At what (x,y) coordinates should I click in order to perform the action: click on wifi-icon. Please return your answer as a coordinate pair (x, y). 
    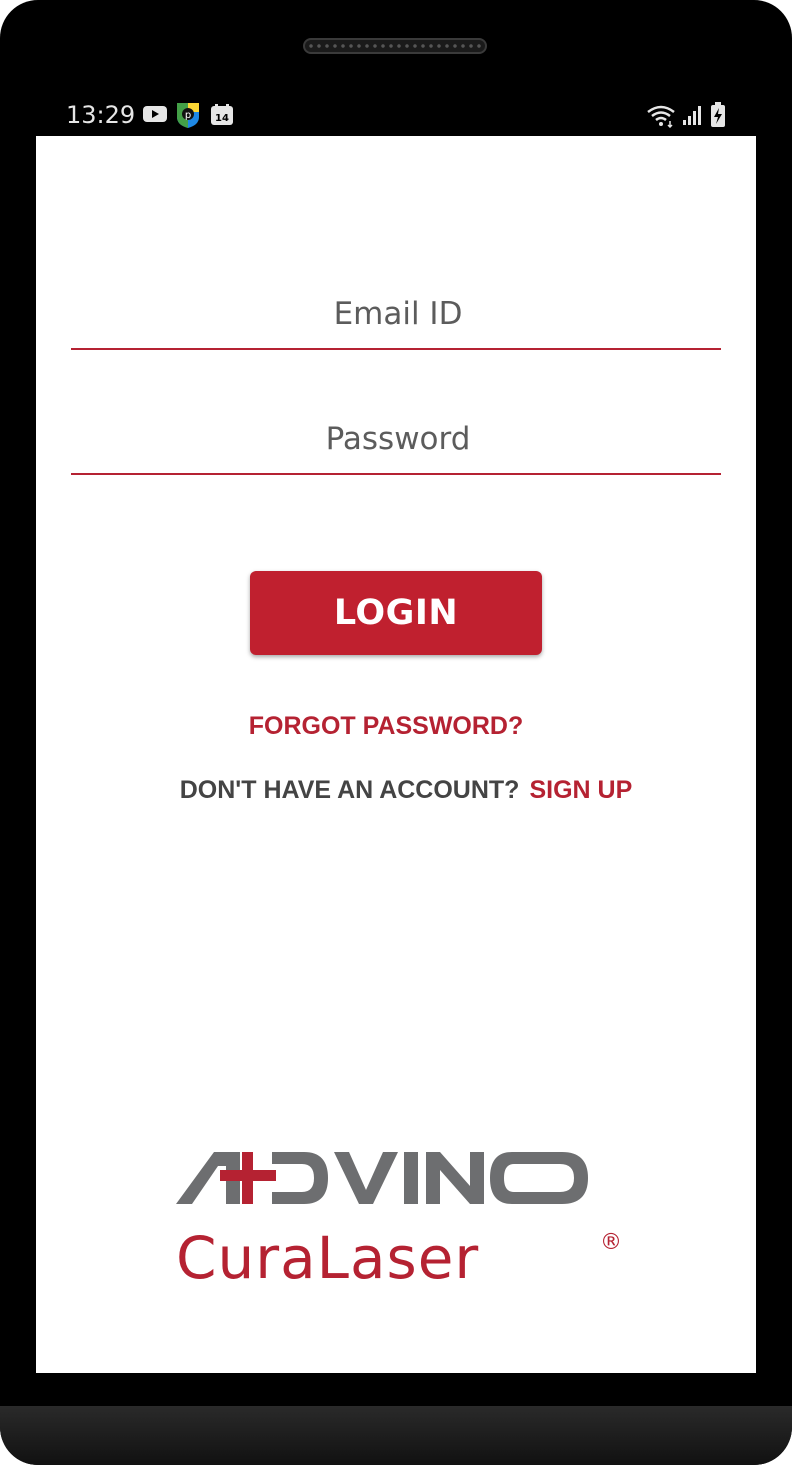
    Looking at the image, I should click on (661, 118).